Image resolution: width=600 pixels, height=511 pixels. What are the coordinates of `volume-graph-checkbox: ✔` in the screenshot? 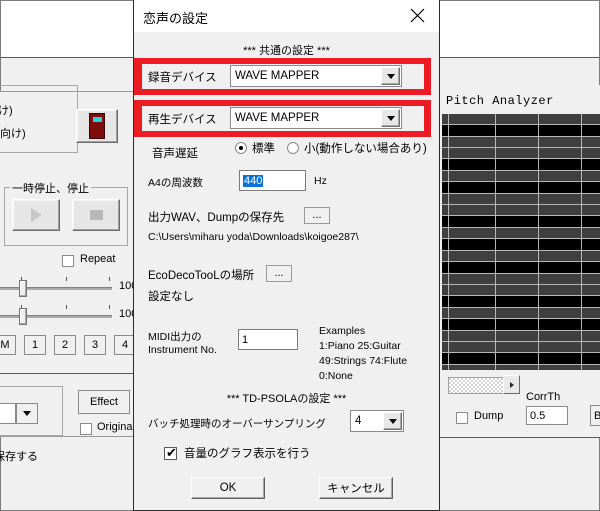 It's located at (170, 452).